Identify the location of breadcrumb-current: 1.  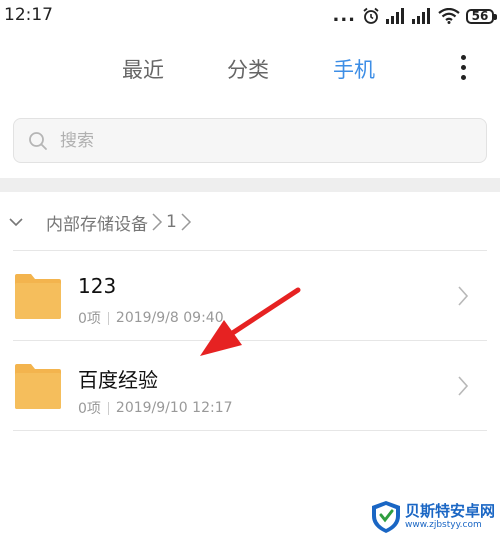
(171, 222).